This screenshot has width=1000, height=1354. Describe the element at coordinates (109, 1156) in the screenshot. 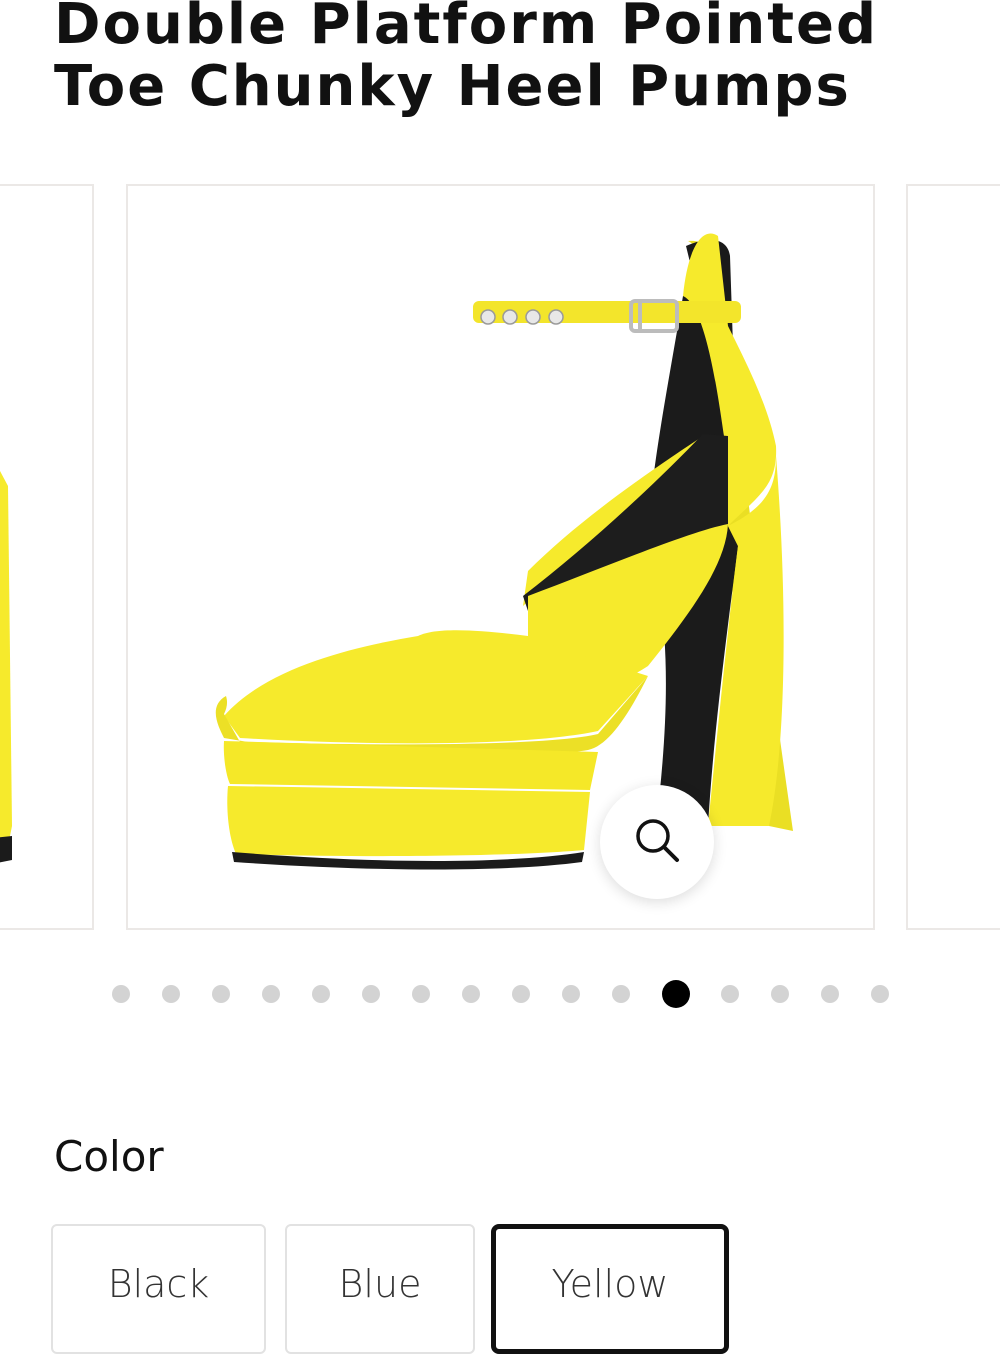

I see `color-section-label: Color` at that location.